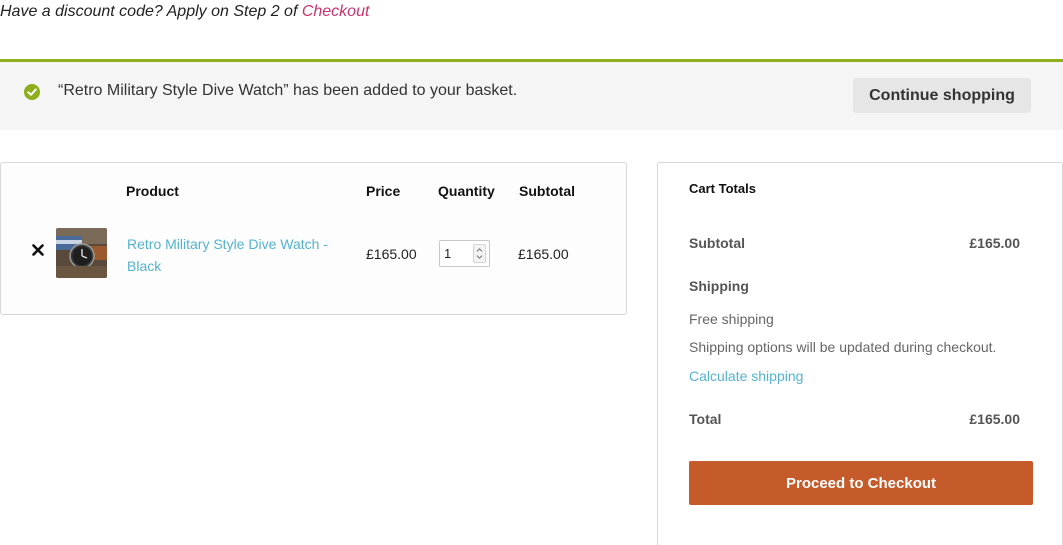  What do you see at coordinates (731, 319) in the screenshot?
I see `shipping-method: Free shipping` at bounding box center [731, 319].